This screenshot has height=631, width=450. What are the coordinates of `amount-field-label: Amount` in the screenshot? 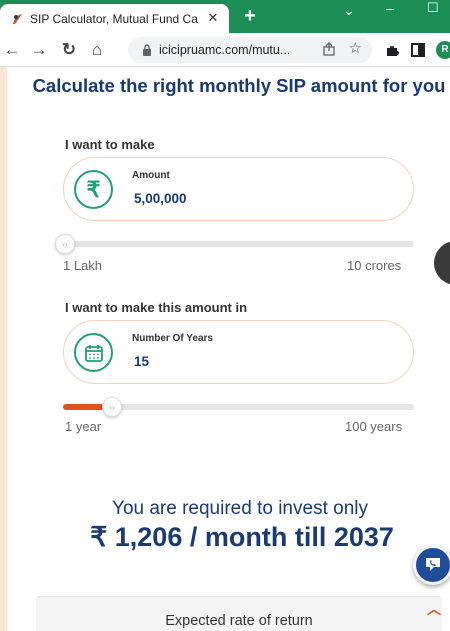 It's located at (151, 175).